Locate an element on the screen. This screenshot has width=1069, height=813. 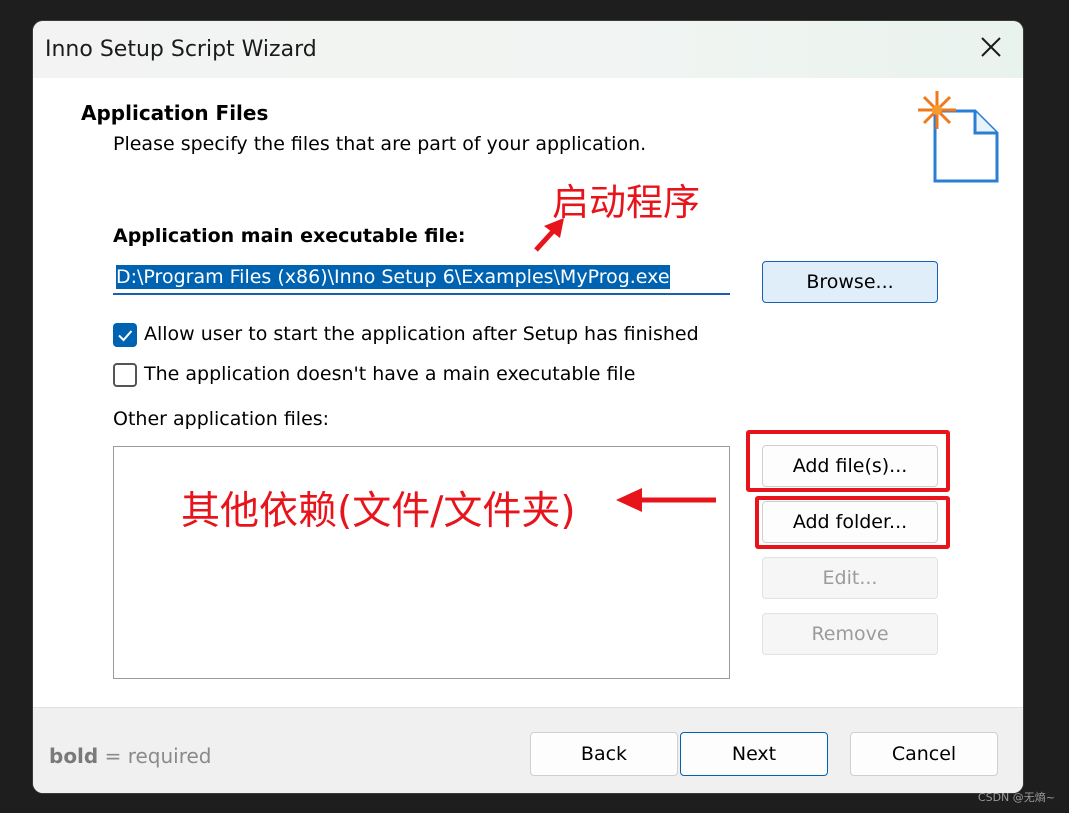
back-button: Back is located at coordinates (604, 754).